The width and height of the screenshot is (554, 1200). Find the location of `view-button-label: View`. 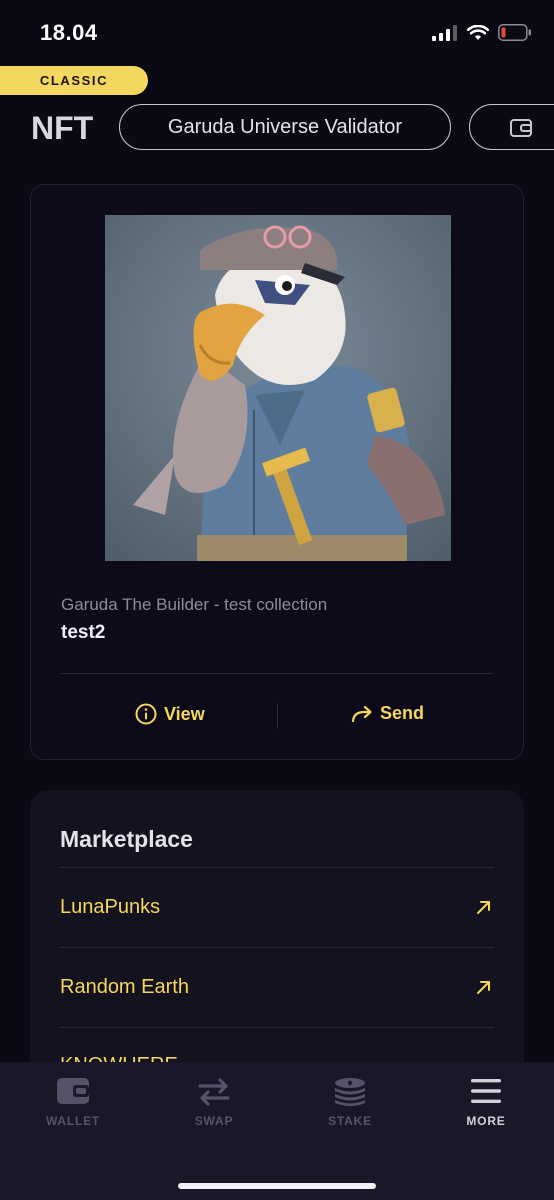

view-button-label: View is located at coordinates (184, 713).